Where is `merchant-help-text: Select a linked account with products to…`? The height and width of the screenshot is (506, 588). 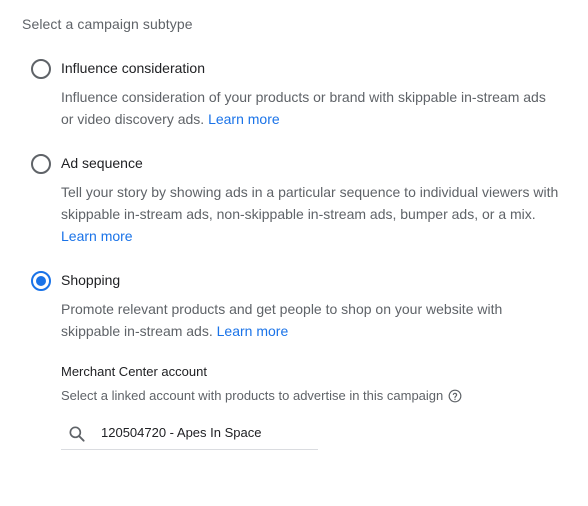 merchant-help-text: Select a linked account with products to… is located at coordinates (252, 395).